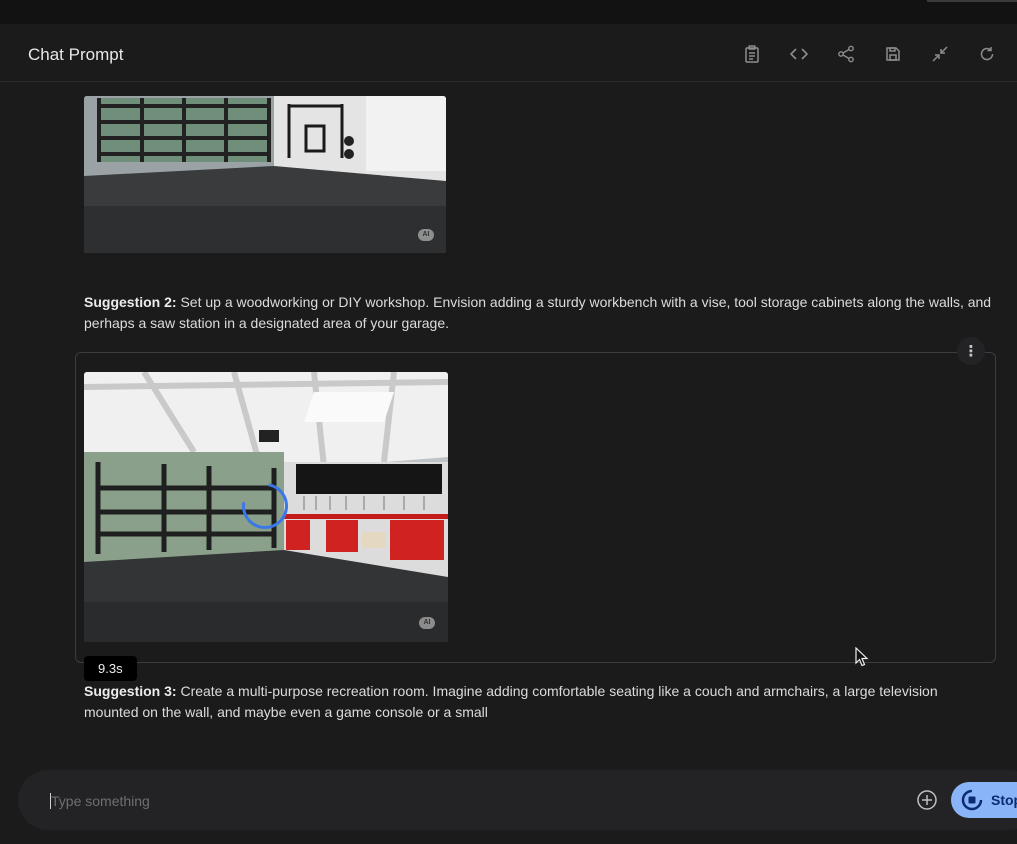 The width and height of the screenshot is (1017, 844). Describe the element at coordinates (972, 800) in the screenshot. I see `stop-icon` at that location.